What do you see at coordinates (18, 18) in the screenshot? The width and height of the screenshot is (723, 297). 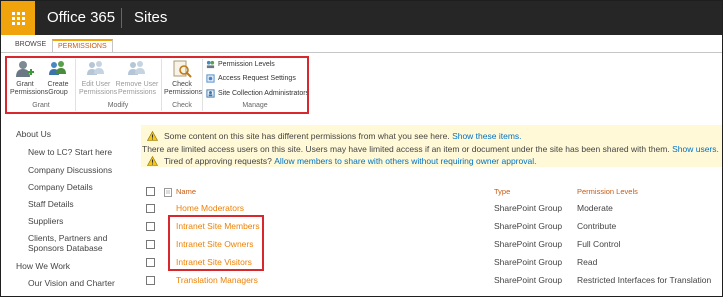 I see `waffle-icon` at bounding box center [18, 18].